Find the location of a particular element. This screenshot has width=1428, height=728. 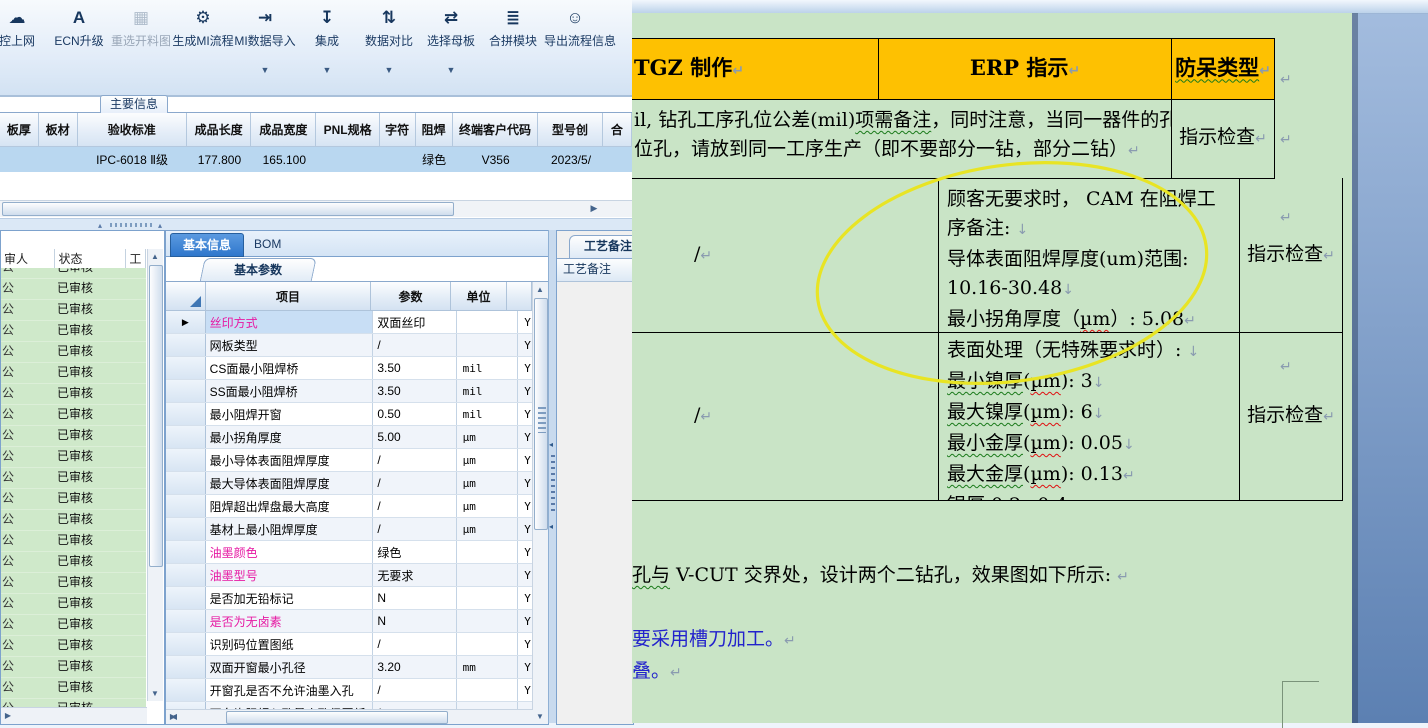

parameter-row: 开窗孔是否不允许油墨入孔 / Y is located at coordinates (357, 690).